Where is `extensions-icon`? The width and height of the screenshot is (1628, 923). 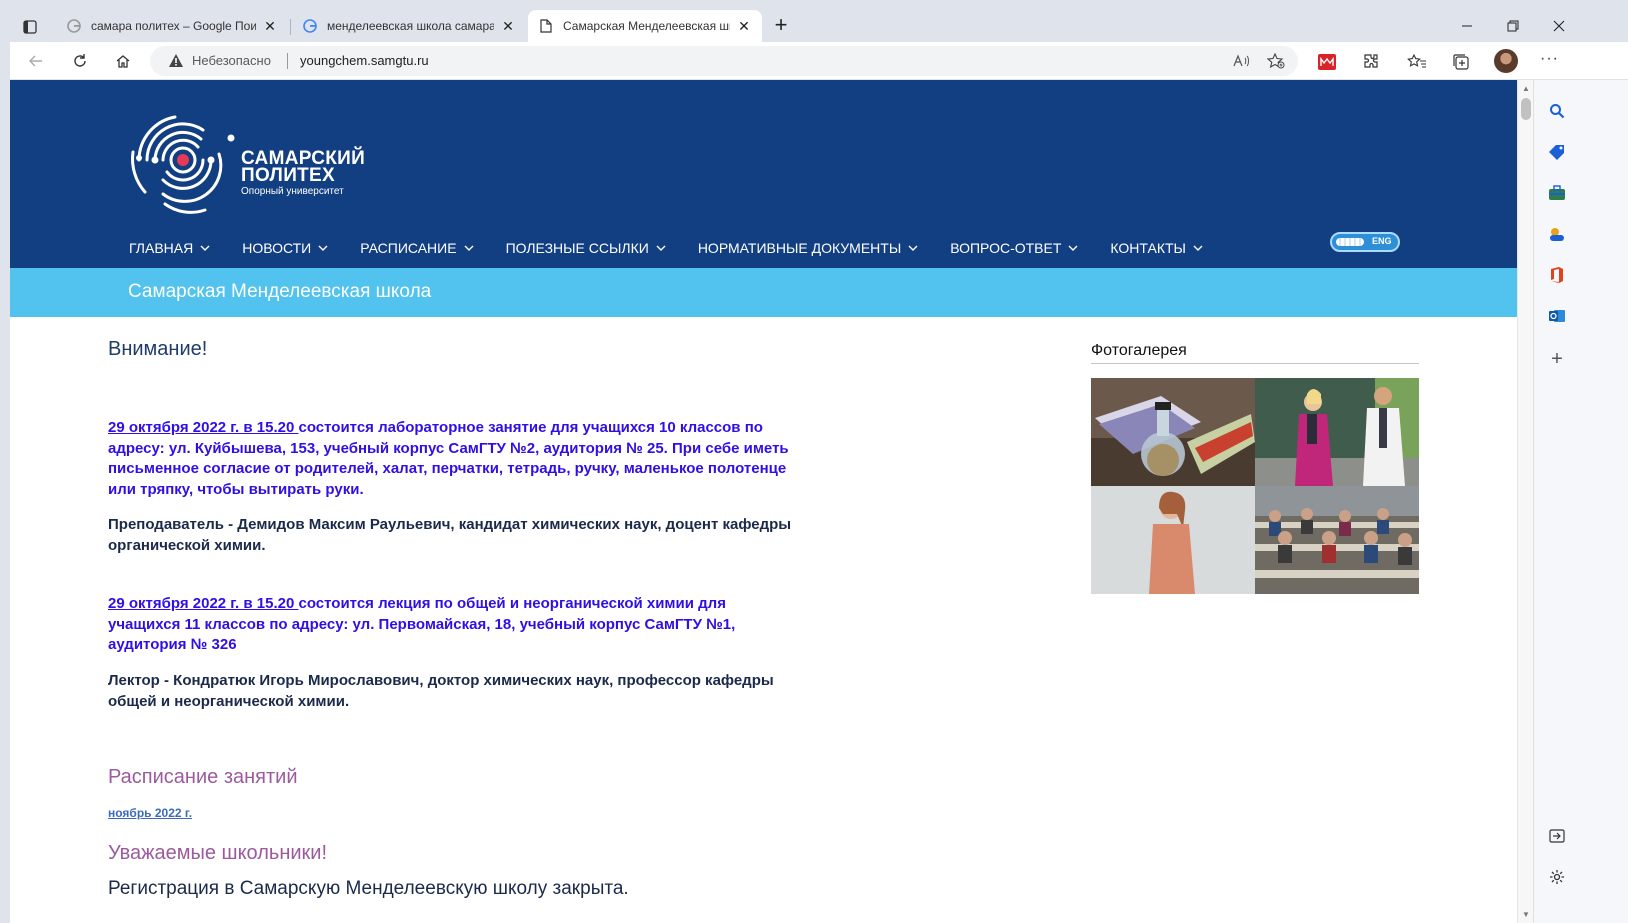
extensions-icon is located at coordinates (1371, 62).